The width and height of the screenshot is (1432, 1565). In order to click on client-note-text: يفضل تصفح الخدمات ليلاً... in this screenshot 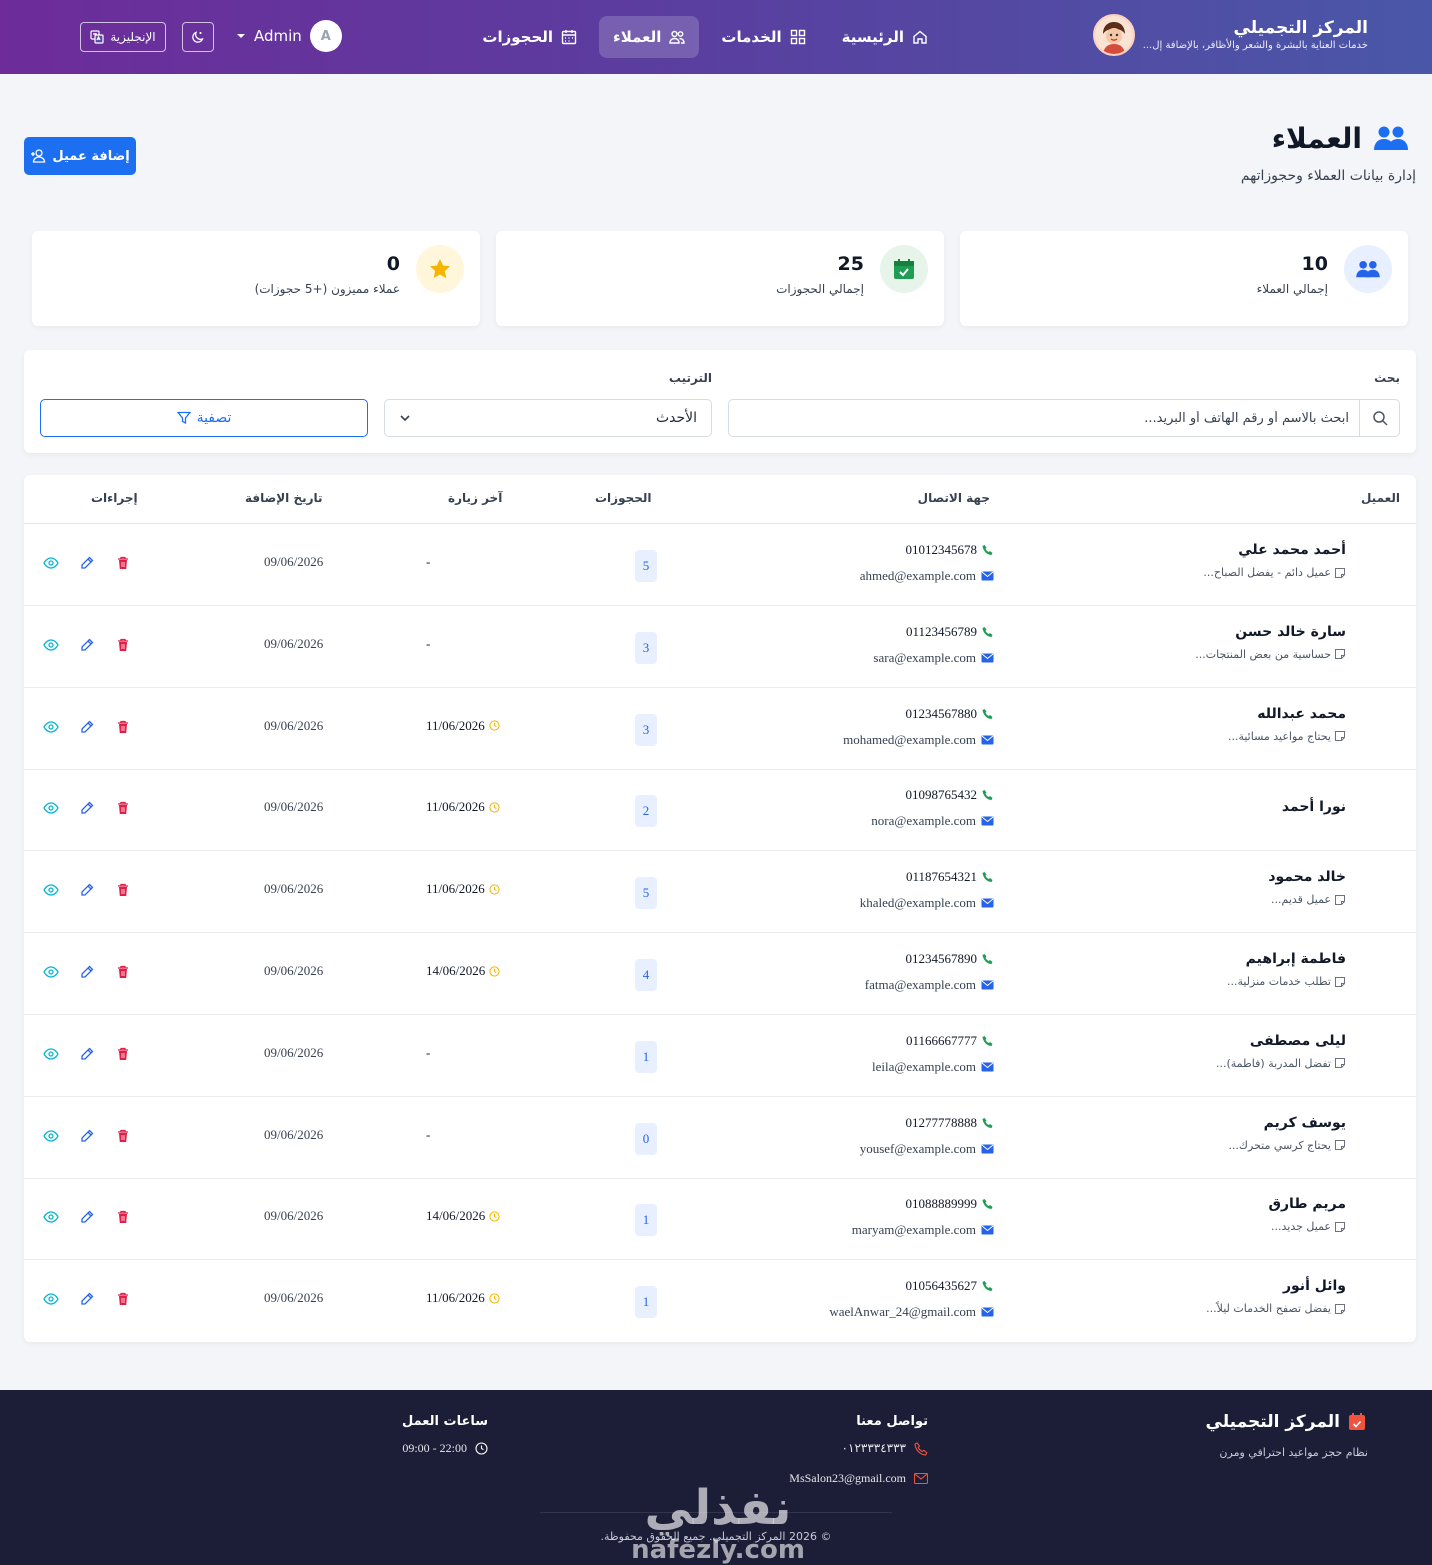, I will do `click(1268, 1309)`.